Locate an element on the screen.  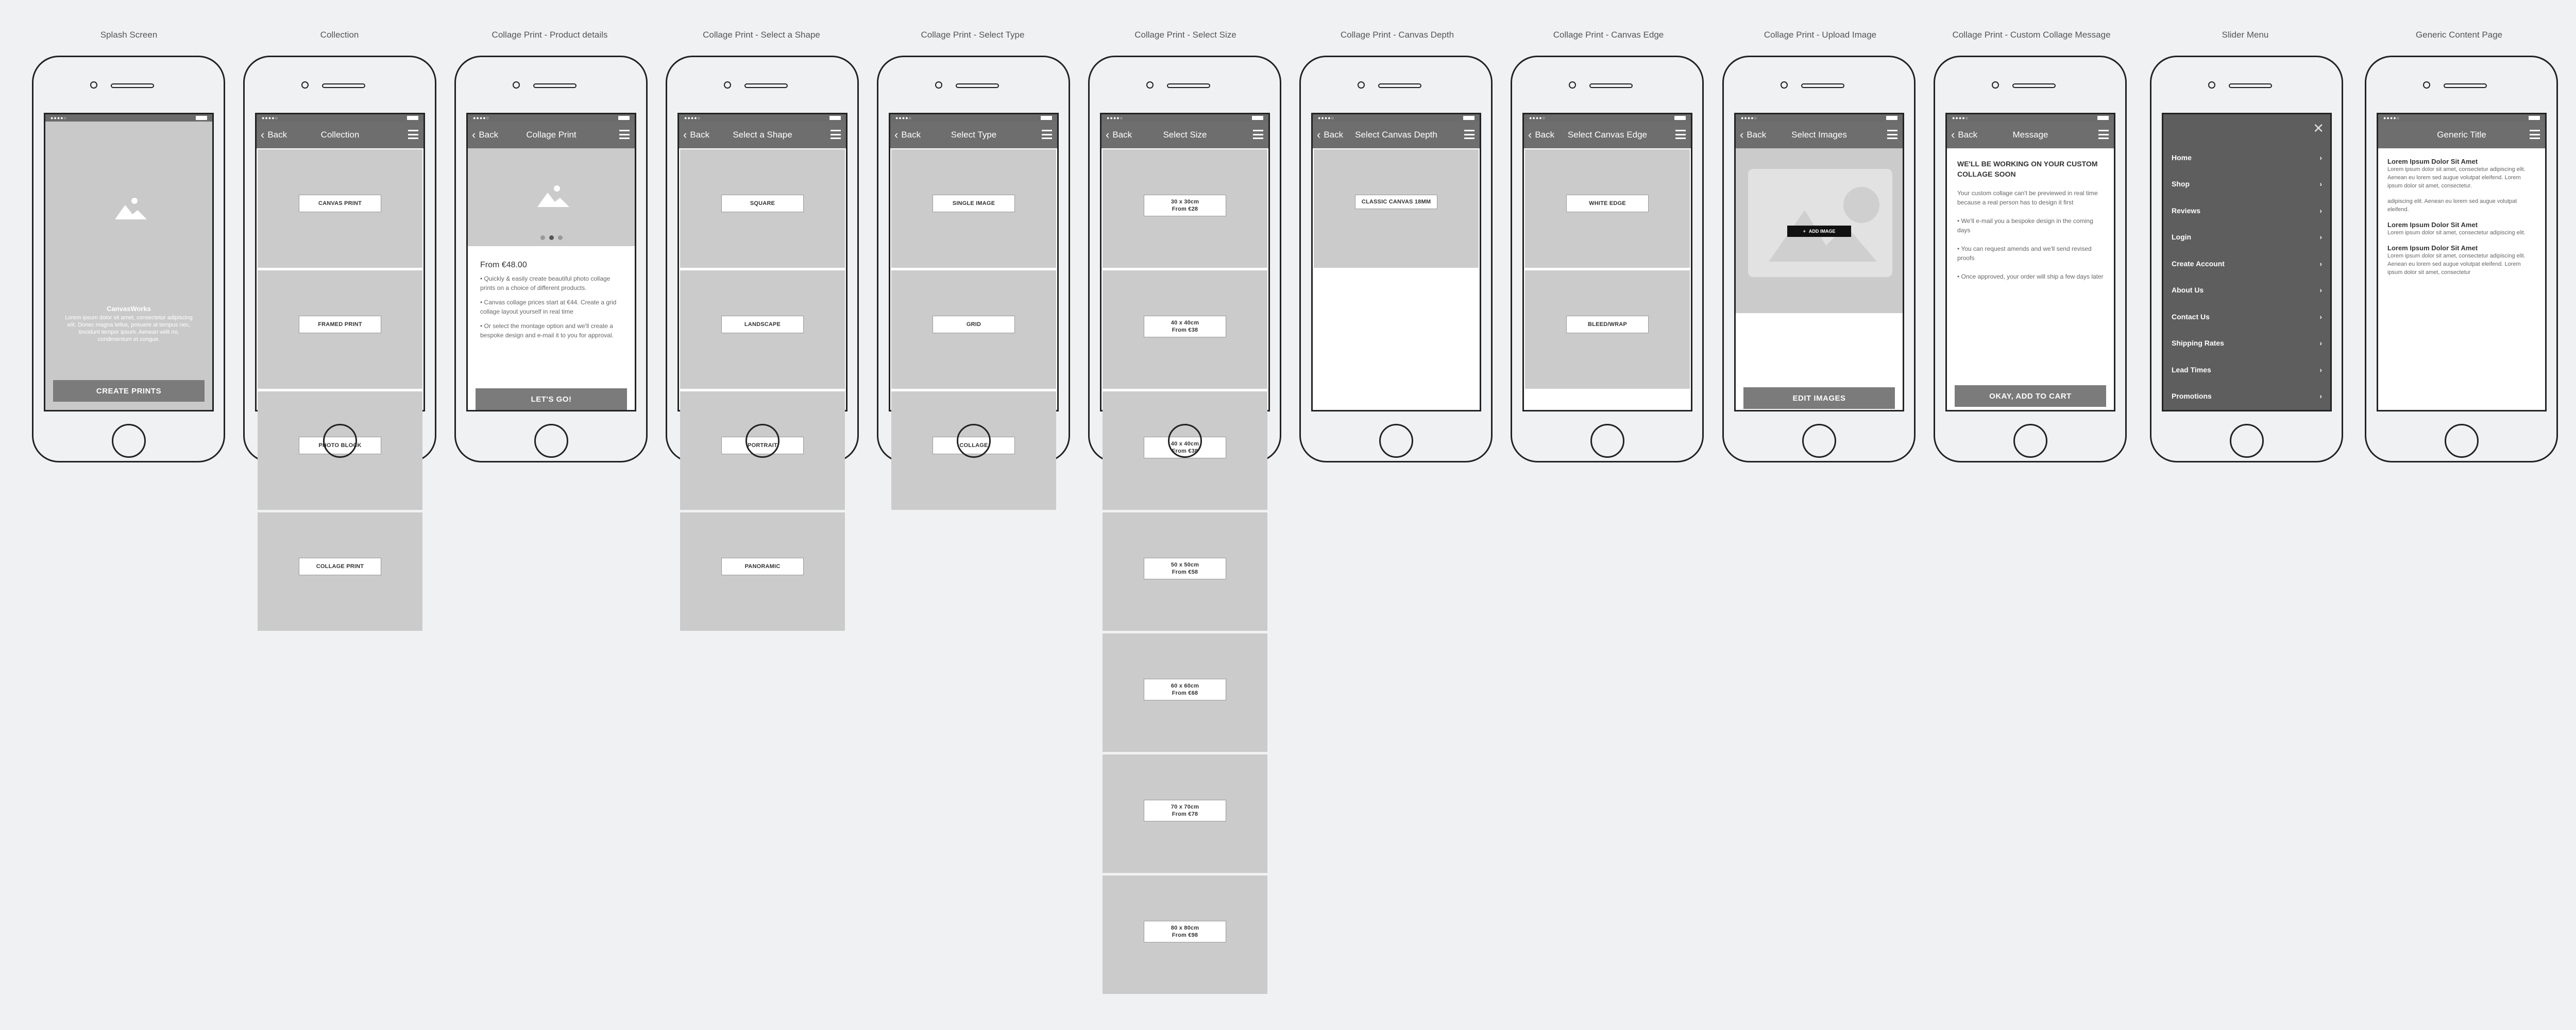
list-item: WHITE EDGE is located at coordinates (1607, 208).